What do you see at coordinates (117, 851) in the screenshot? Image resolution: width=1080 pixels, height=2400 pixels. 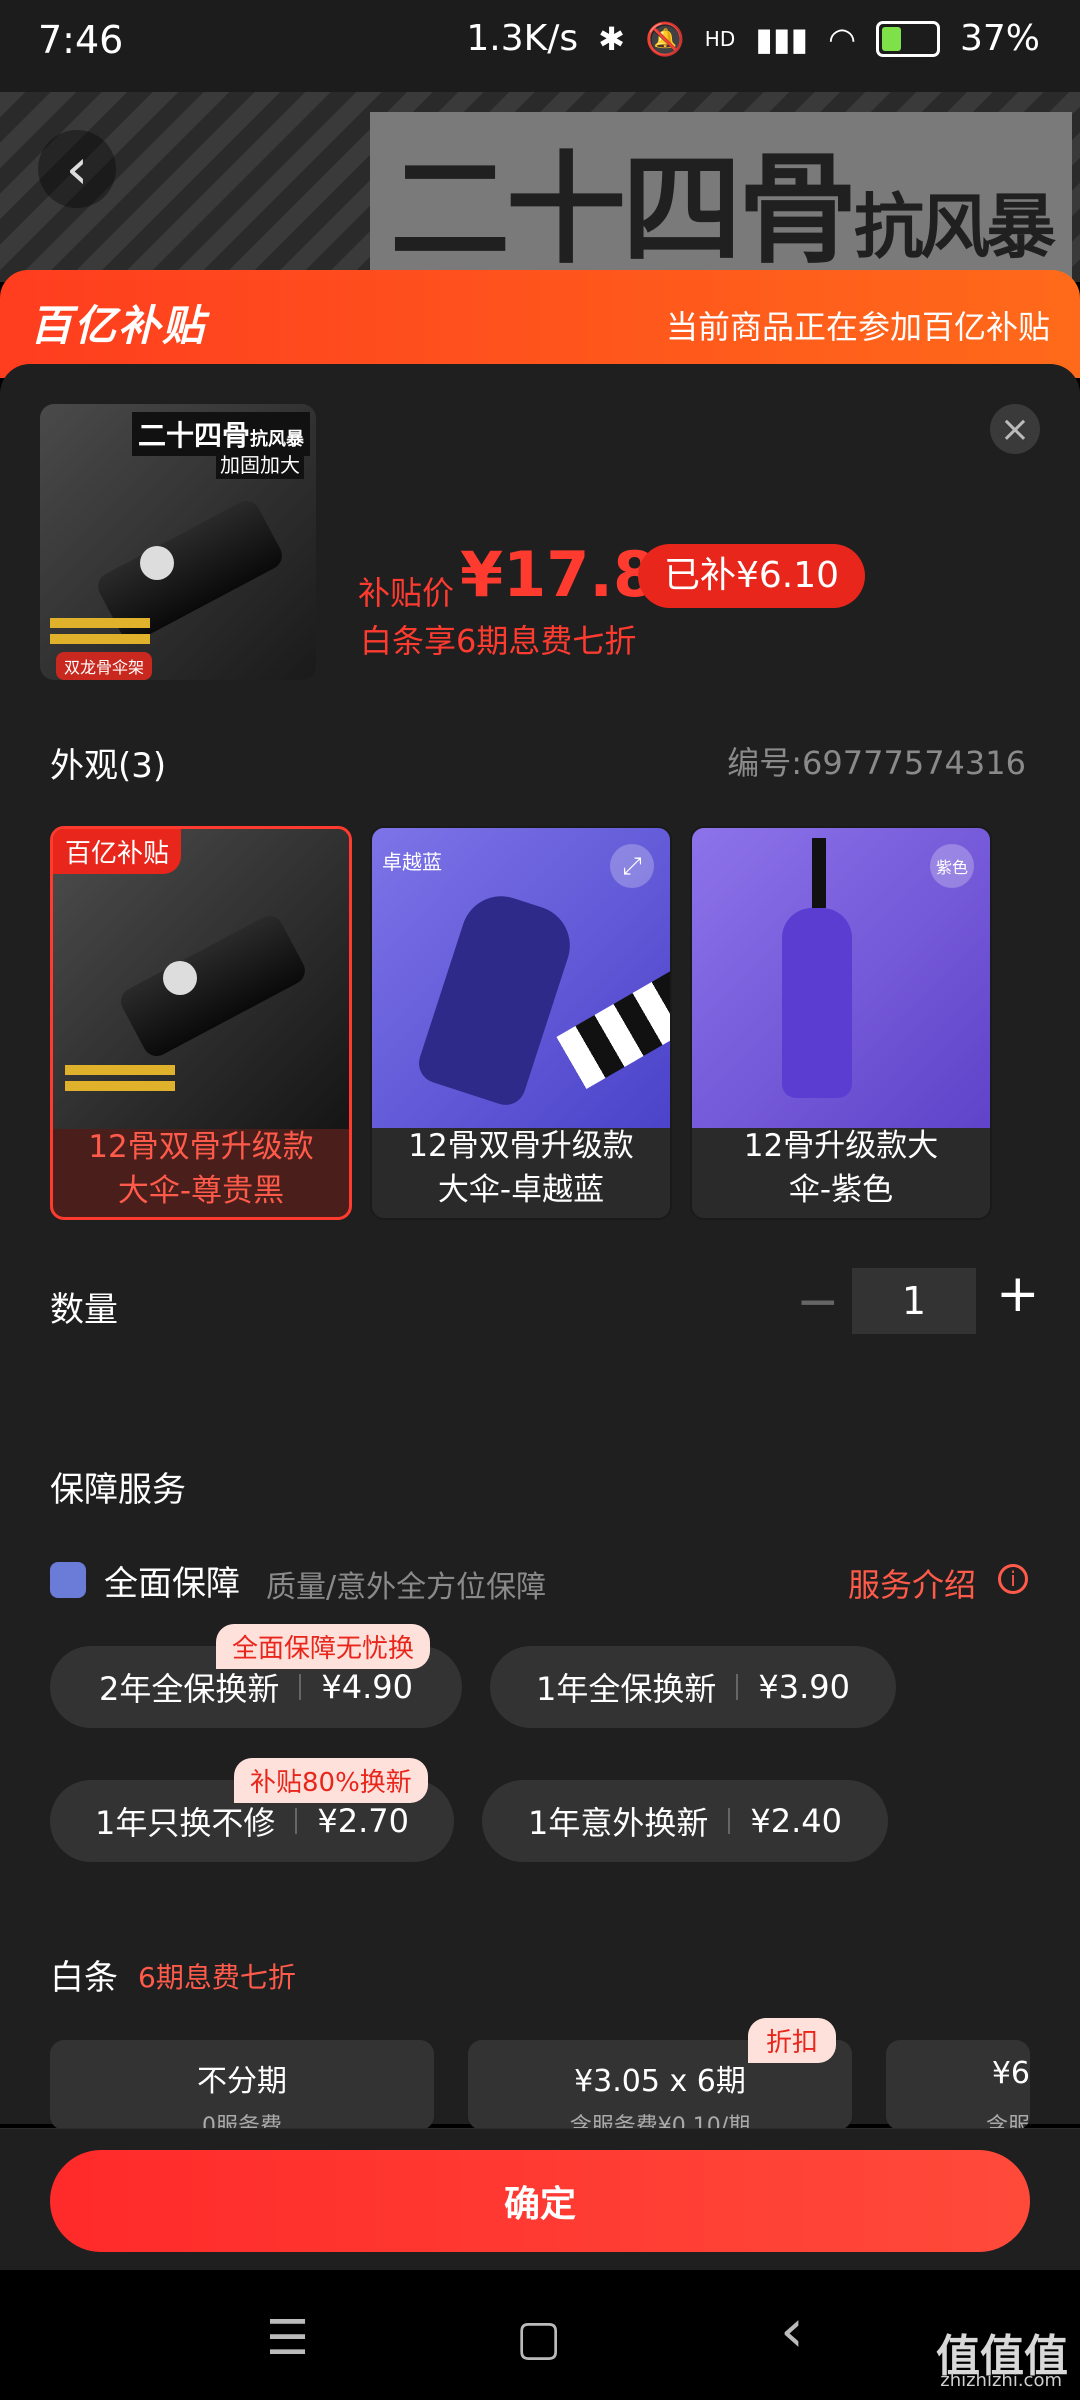 I see `subsidy-tag: 百亿补贴` at bounding box center [117, 851].